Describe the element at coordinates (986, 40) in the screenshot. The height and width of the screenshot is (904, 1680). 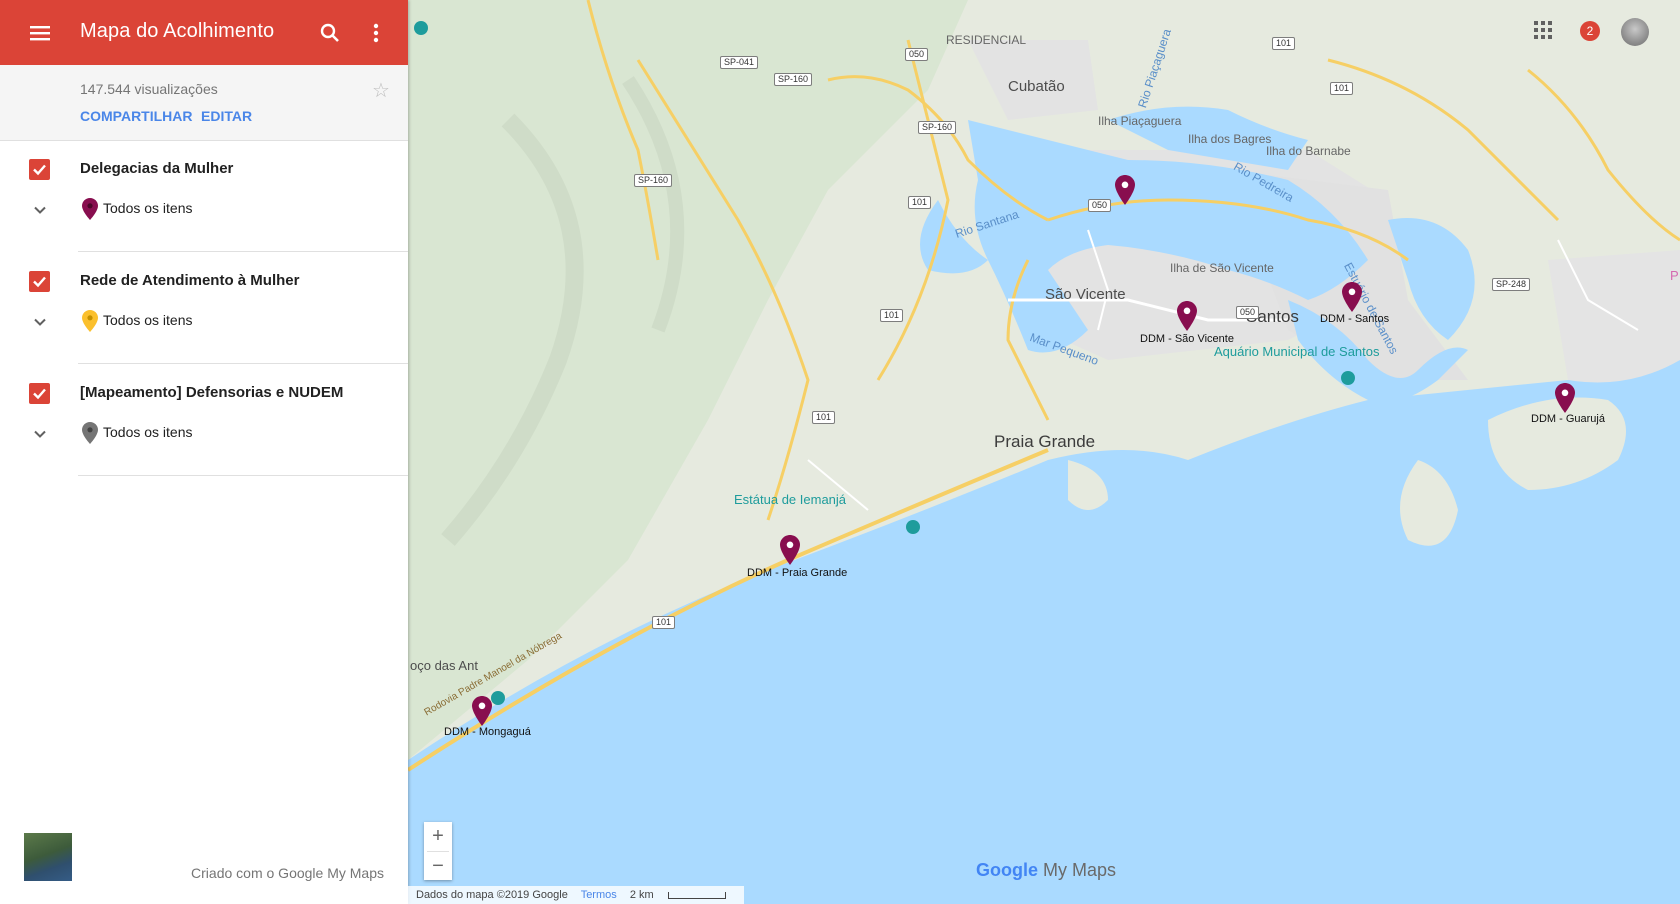
I see `place-label: RESIDENCIAL` at that location.